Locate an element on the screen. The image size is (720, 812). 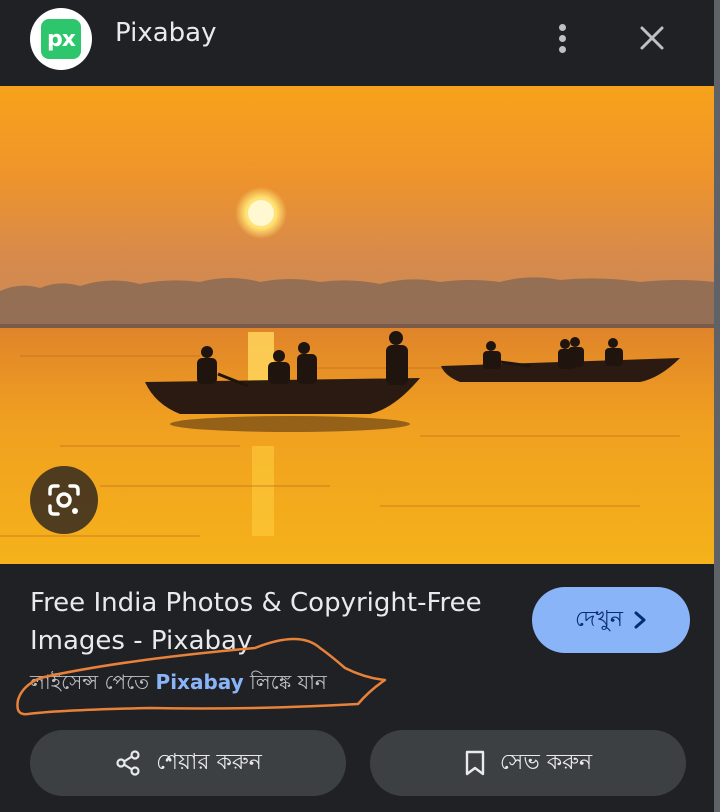
more-vert-icon is located at coordinates (562, 38).